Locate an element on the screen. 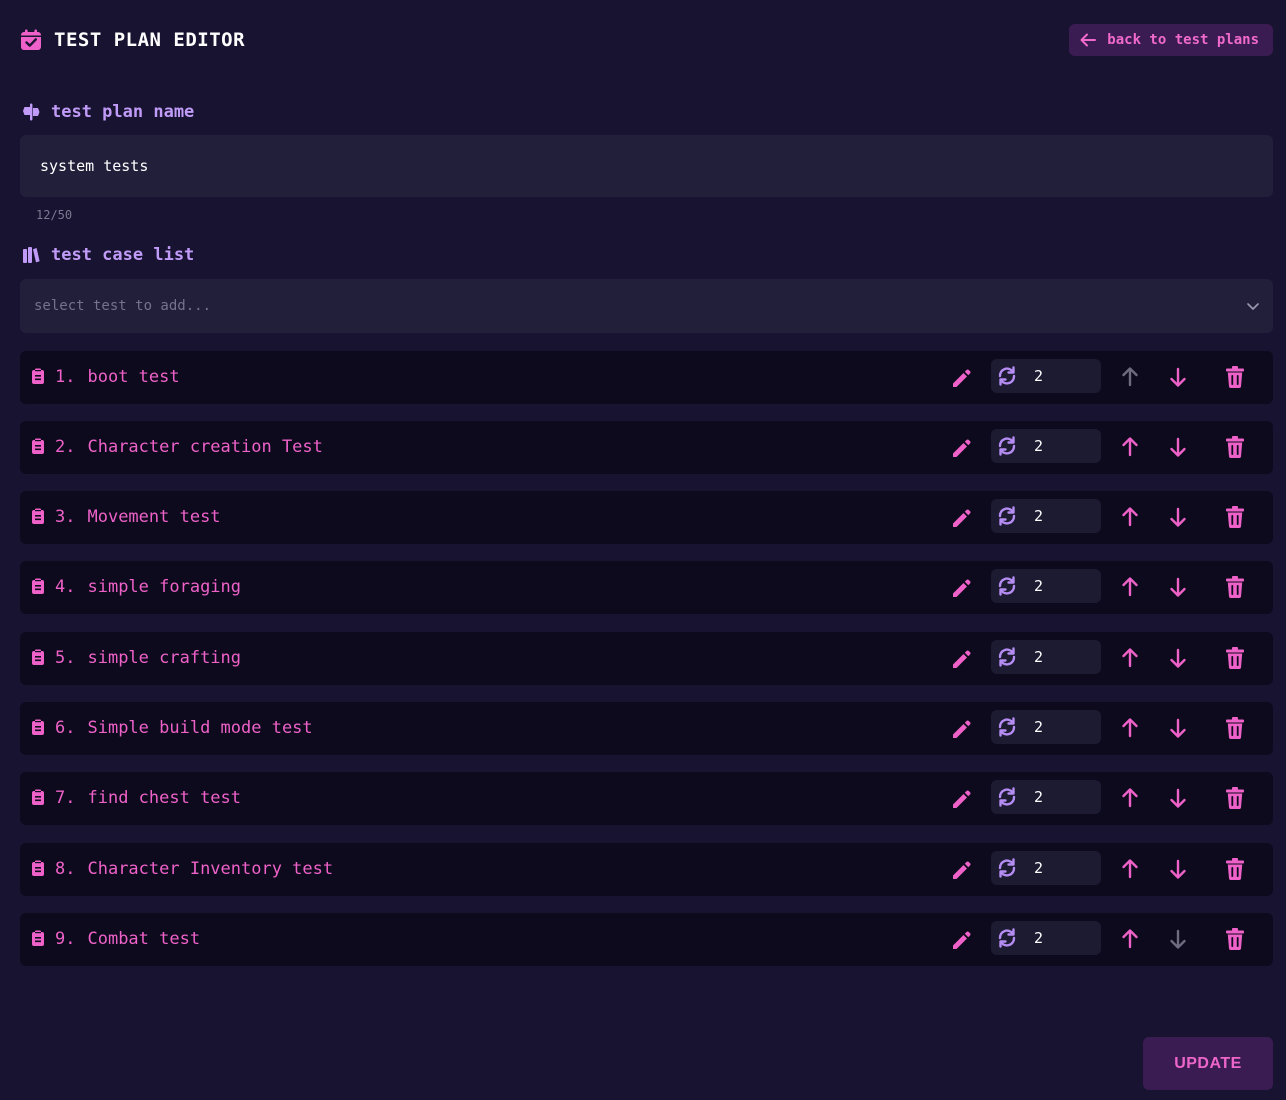 The width and height of the screenshot is (1286, 1100). test-case-name: 6. Simple build mode test is located at coordinates (184, 728).